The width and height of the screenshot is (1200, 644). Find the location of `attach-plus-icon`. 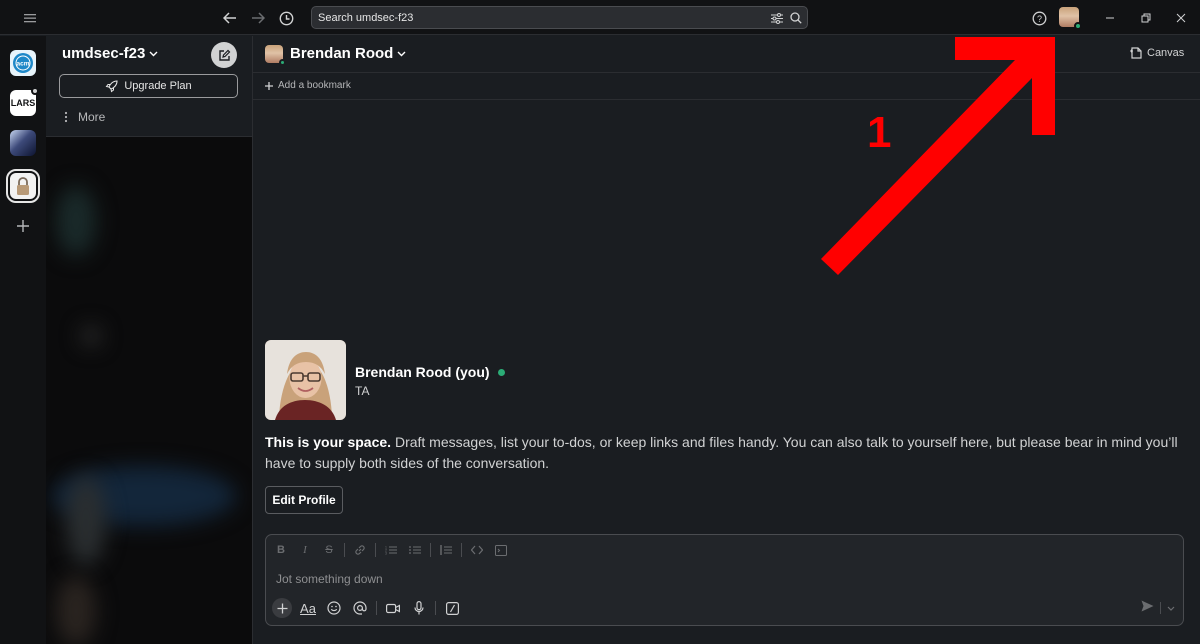

attach-plus-icon is located at coordinates (282, 608).